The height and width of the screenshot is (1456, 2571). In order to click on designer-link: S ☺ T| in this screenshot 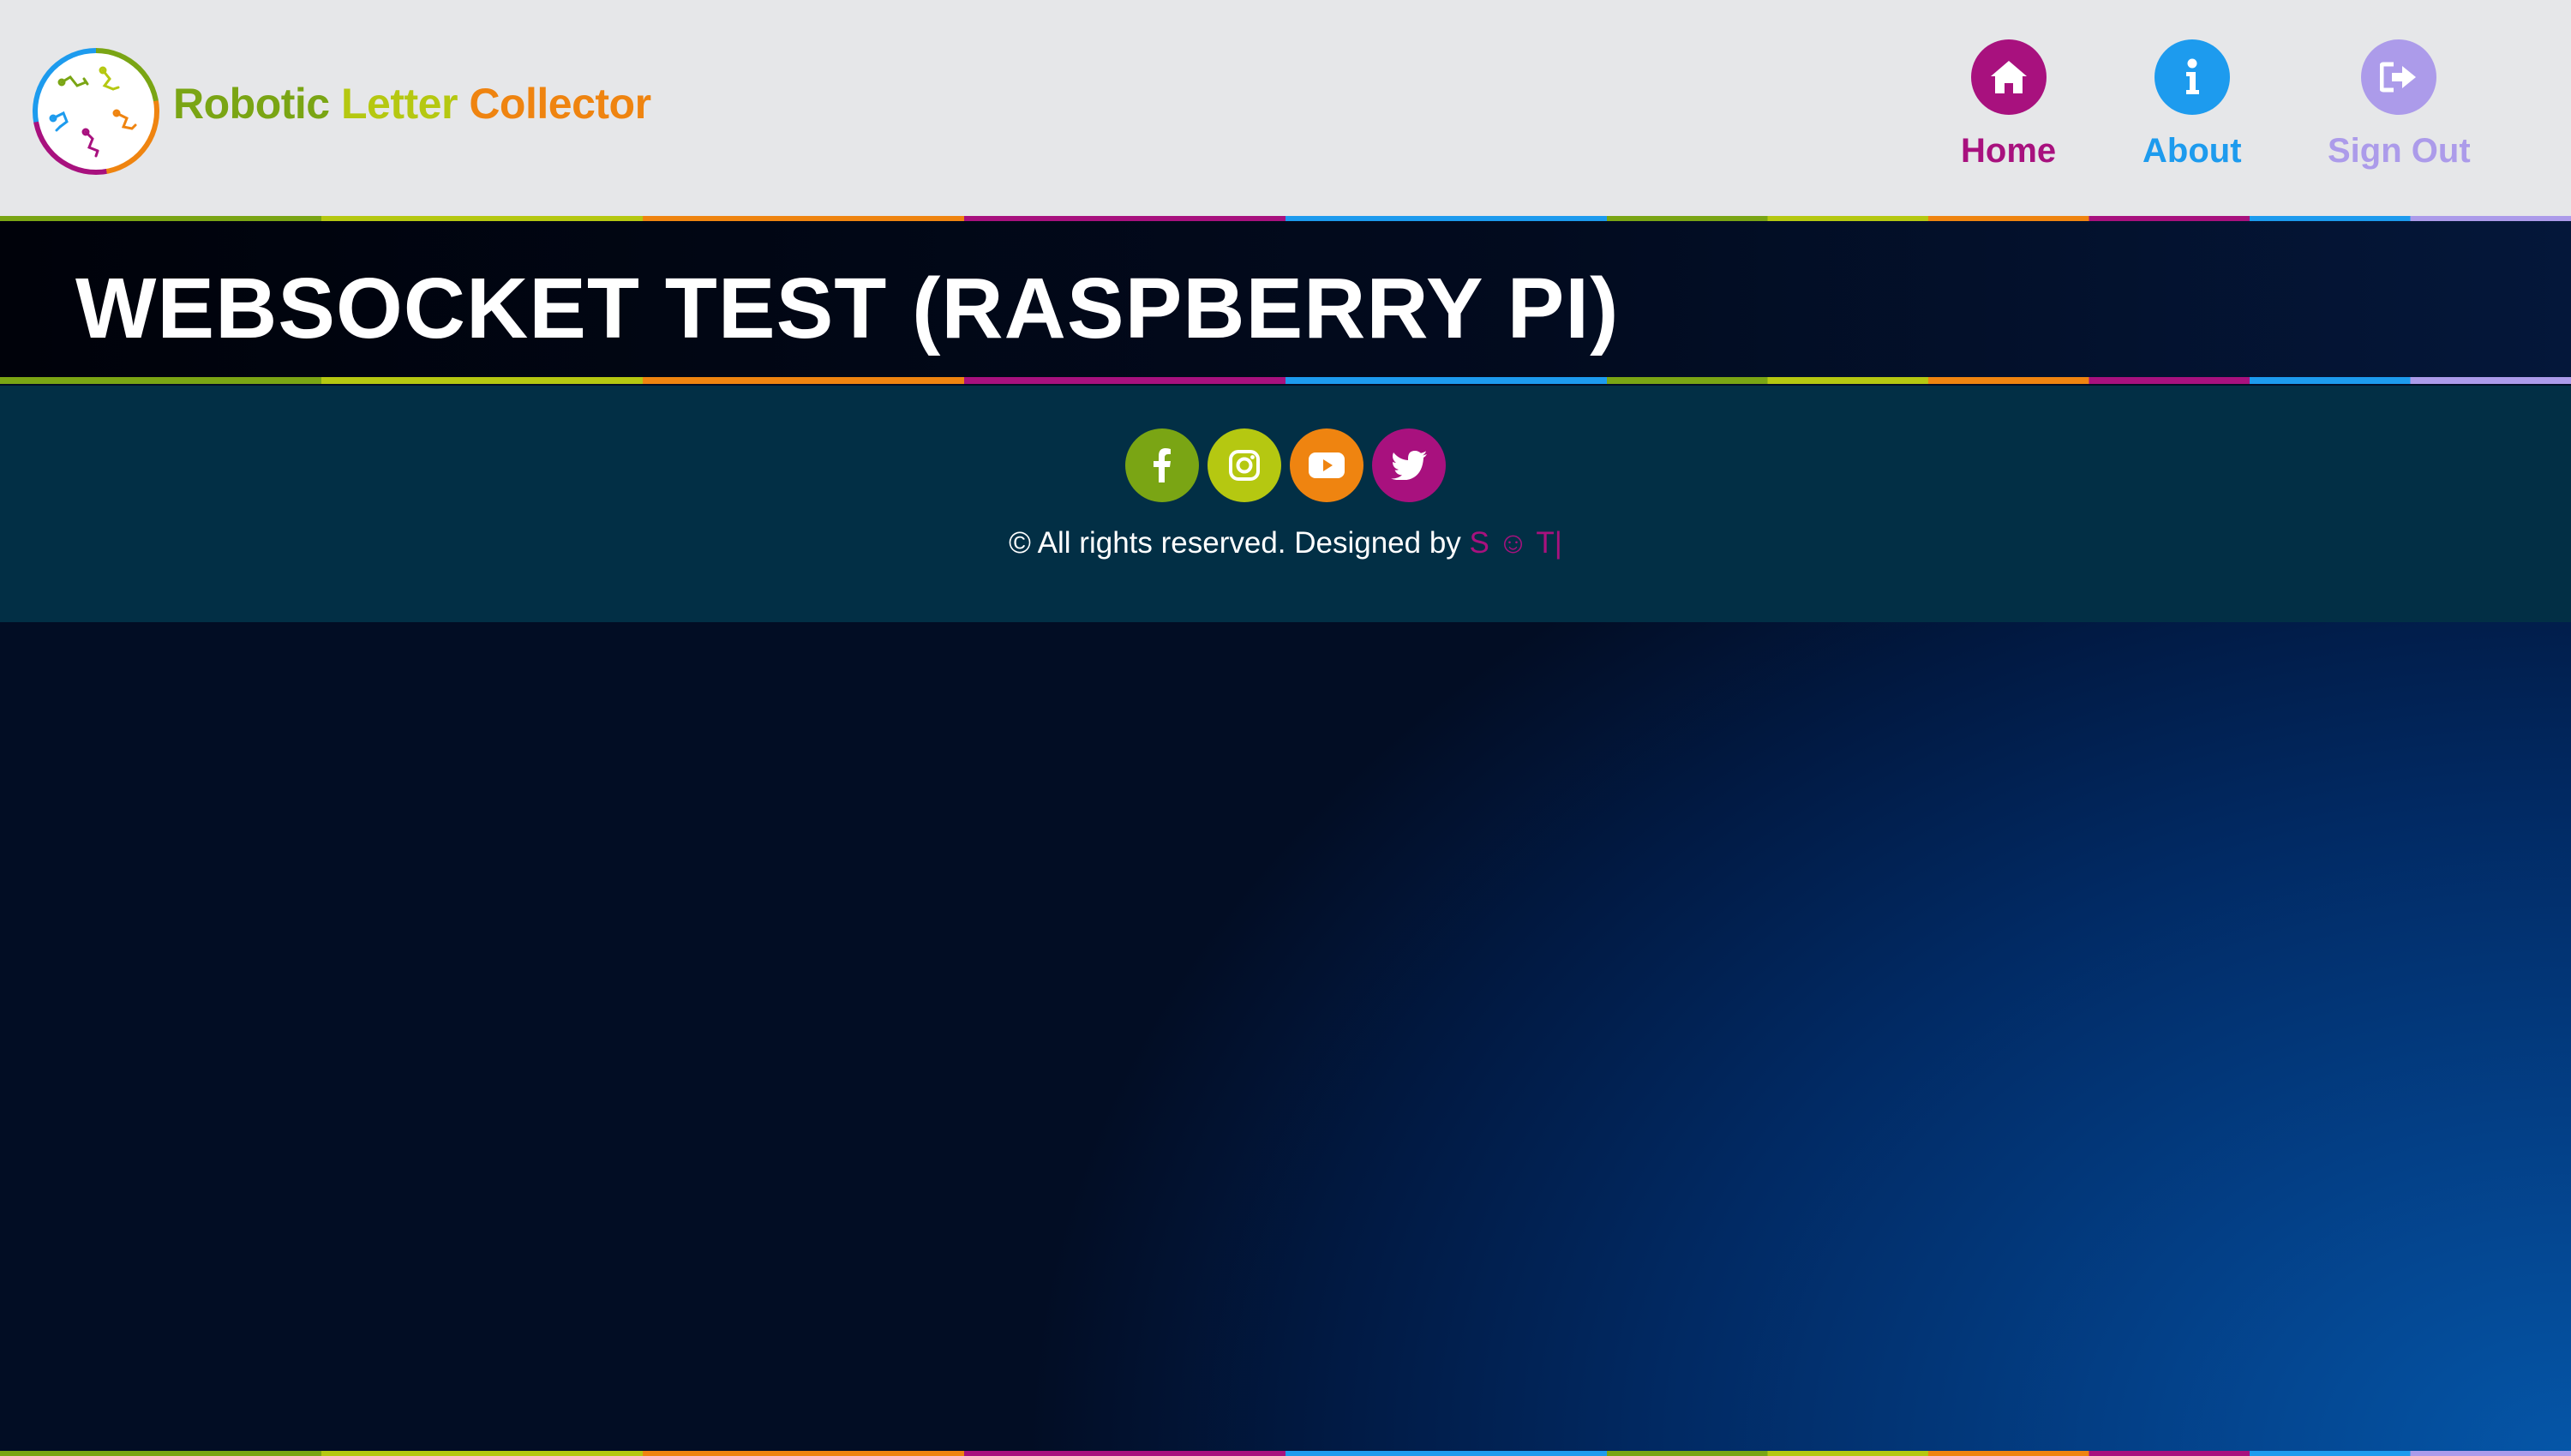, I will do `click(1516, 543)`.